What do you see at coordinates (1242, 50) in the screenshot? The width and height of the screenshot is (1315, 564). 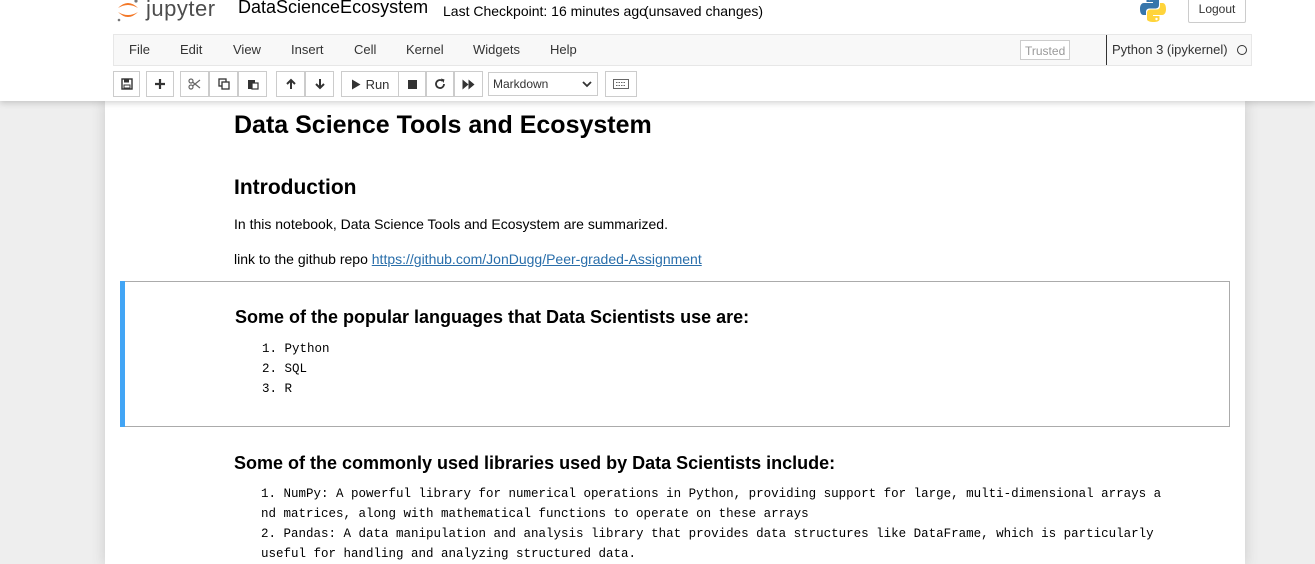 I see `kernel-idle-icon` at bounding box center [1242, 50].